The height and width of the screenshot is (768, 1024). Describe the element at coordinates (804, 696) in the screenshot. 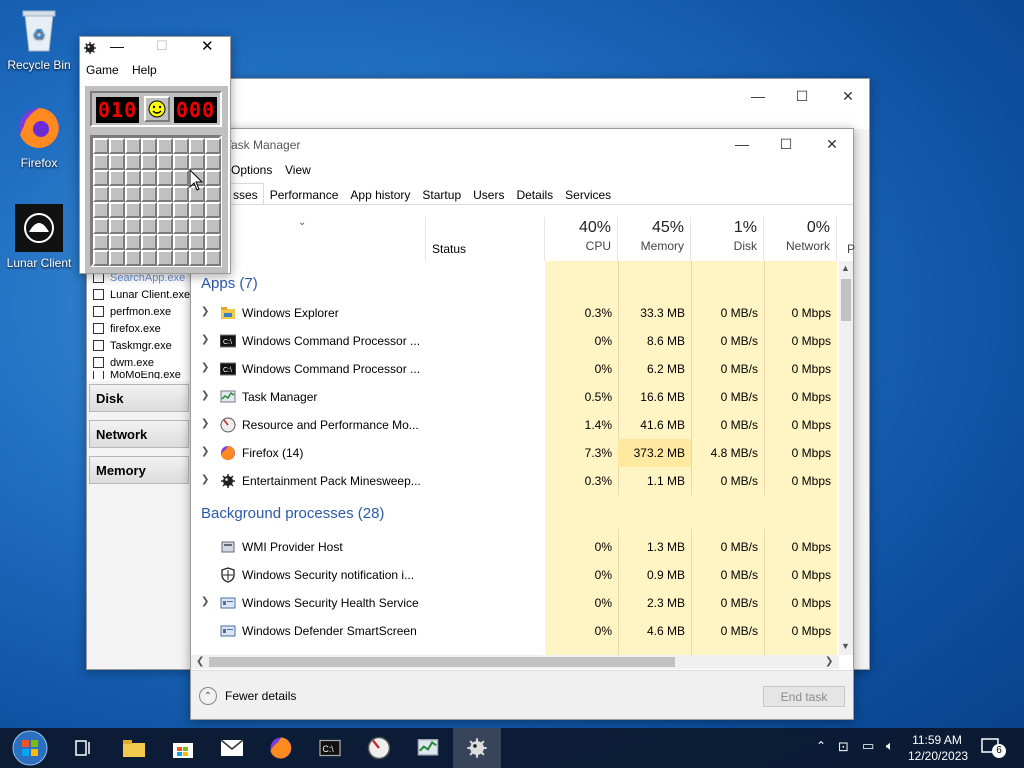

I see `end-task-button: End task` at that location.